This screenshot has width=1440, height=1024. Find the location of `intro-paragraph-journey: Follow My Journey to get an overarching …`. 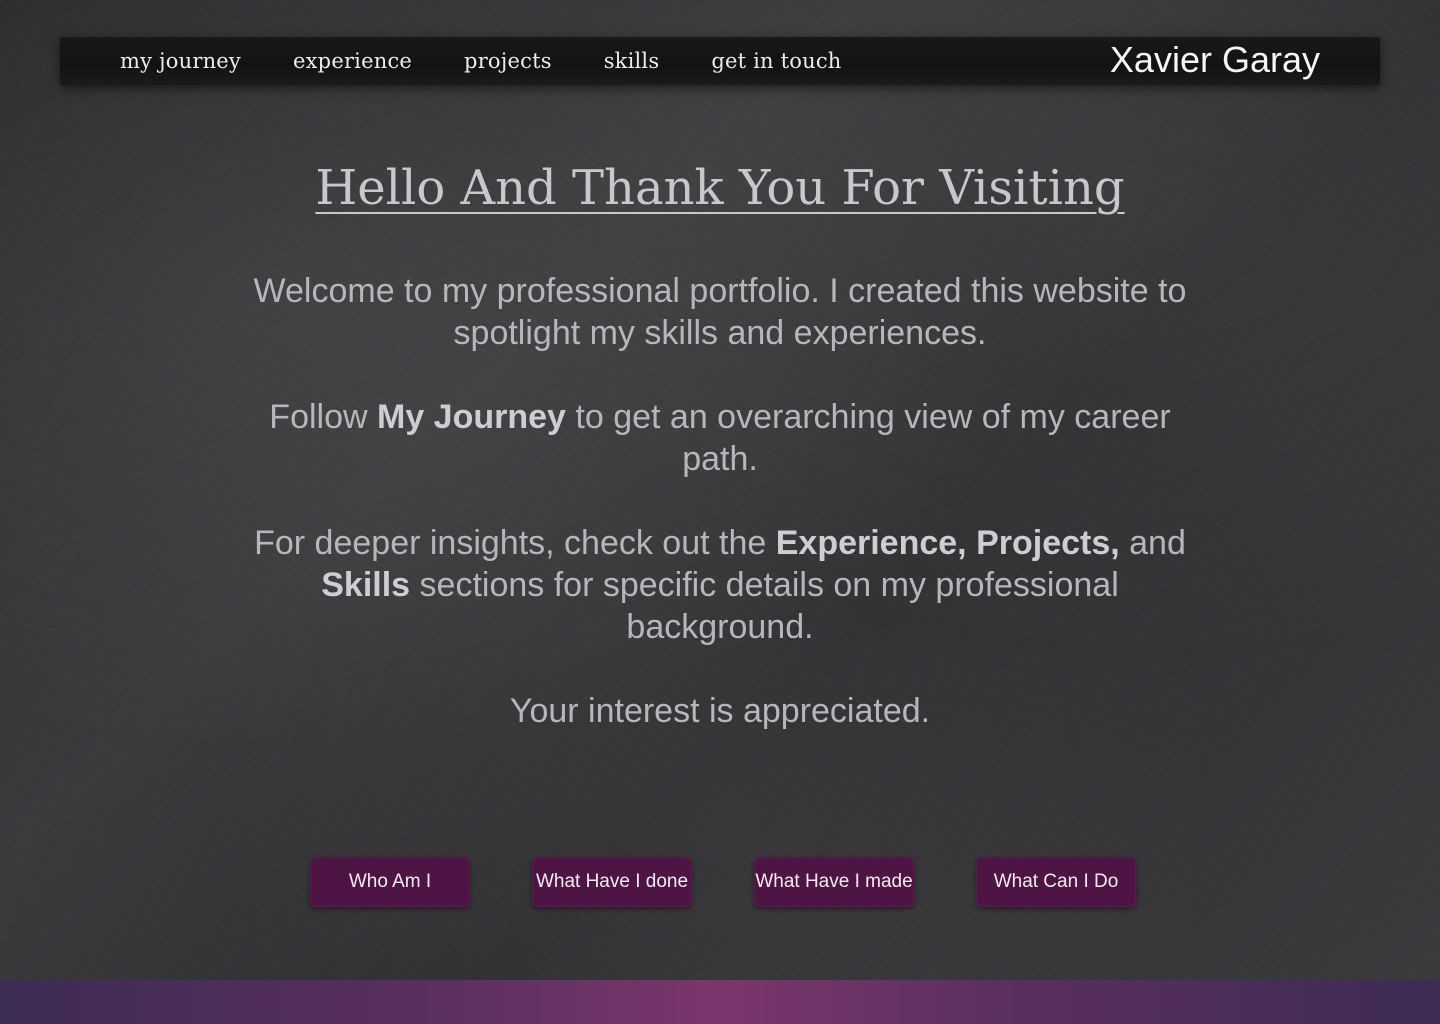

intro-paragraph-journey: Follow My Journey to get an overarching … is located at coordinates (720, 438).